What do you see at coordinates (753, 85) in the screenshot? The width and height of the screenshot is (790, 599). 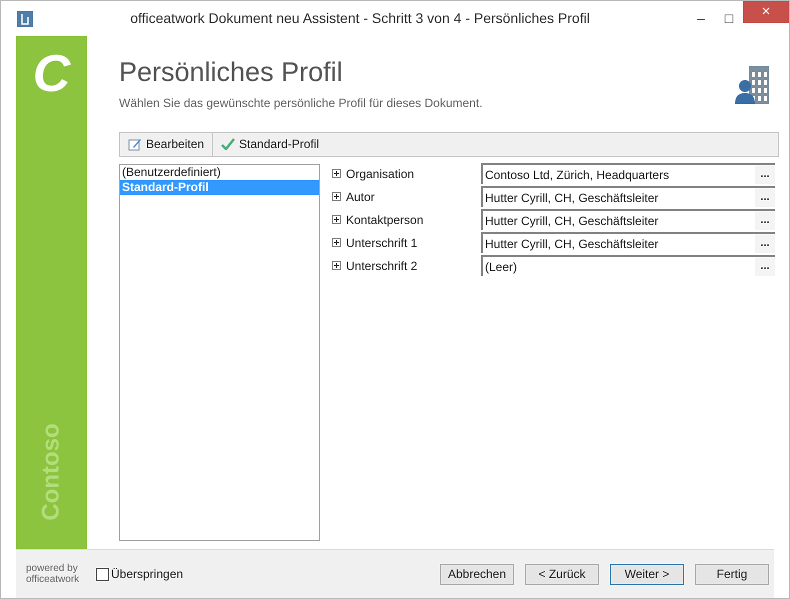 I see `building-person-icon` at bounding box center [753, 85].